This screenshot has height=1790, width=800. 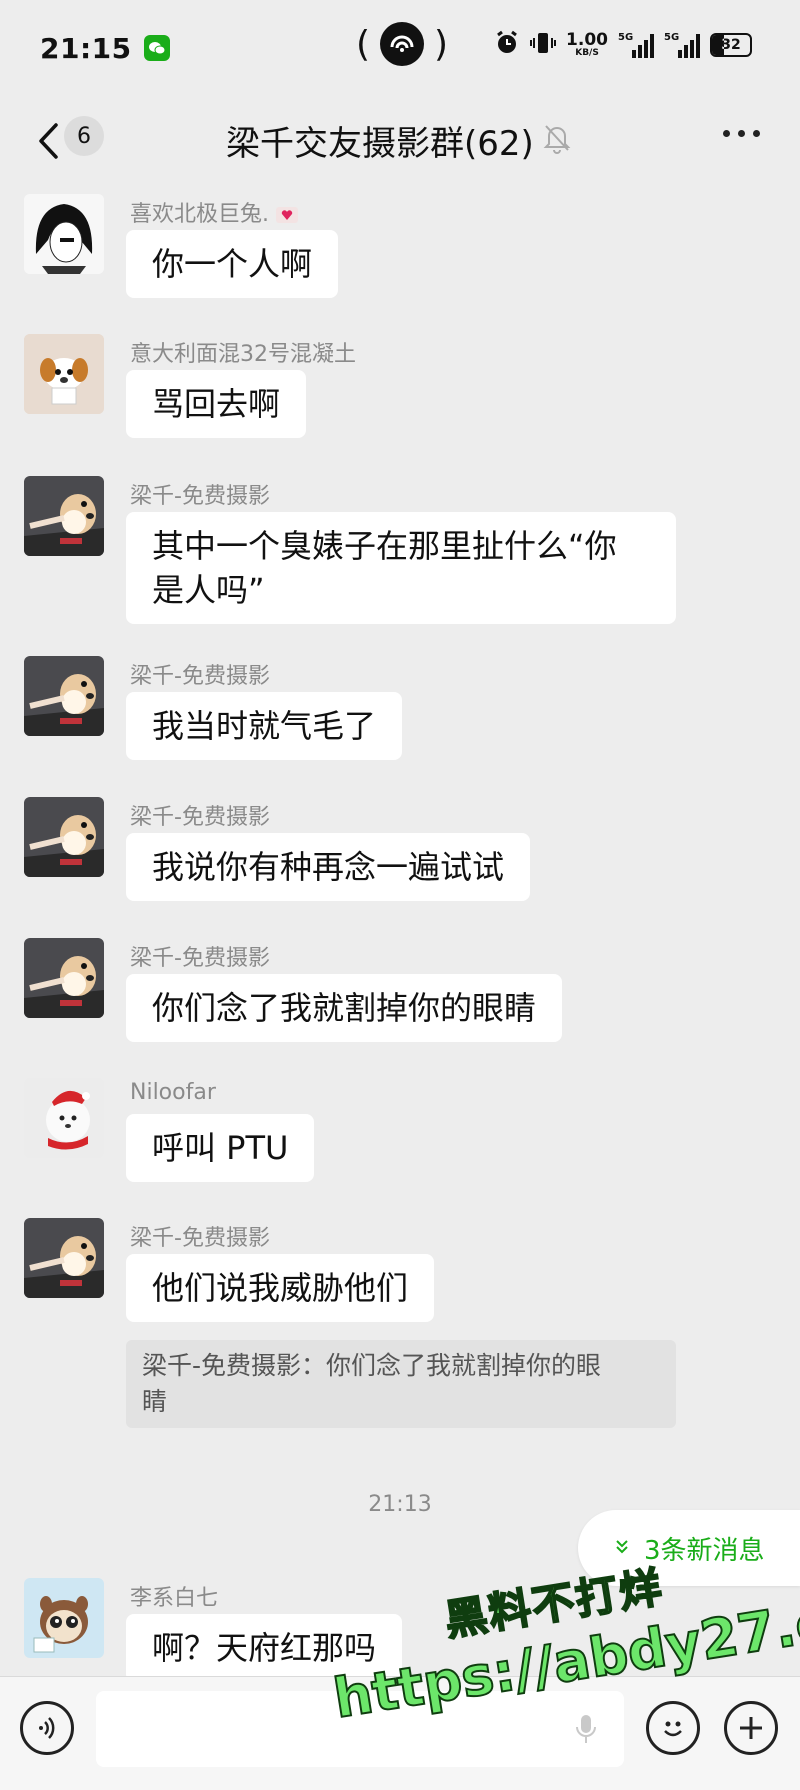 I want to click on heart-emoji-icon, so click(x=287, y=215).